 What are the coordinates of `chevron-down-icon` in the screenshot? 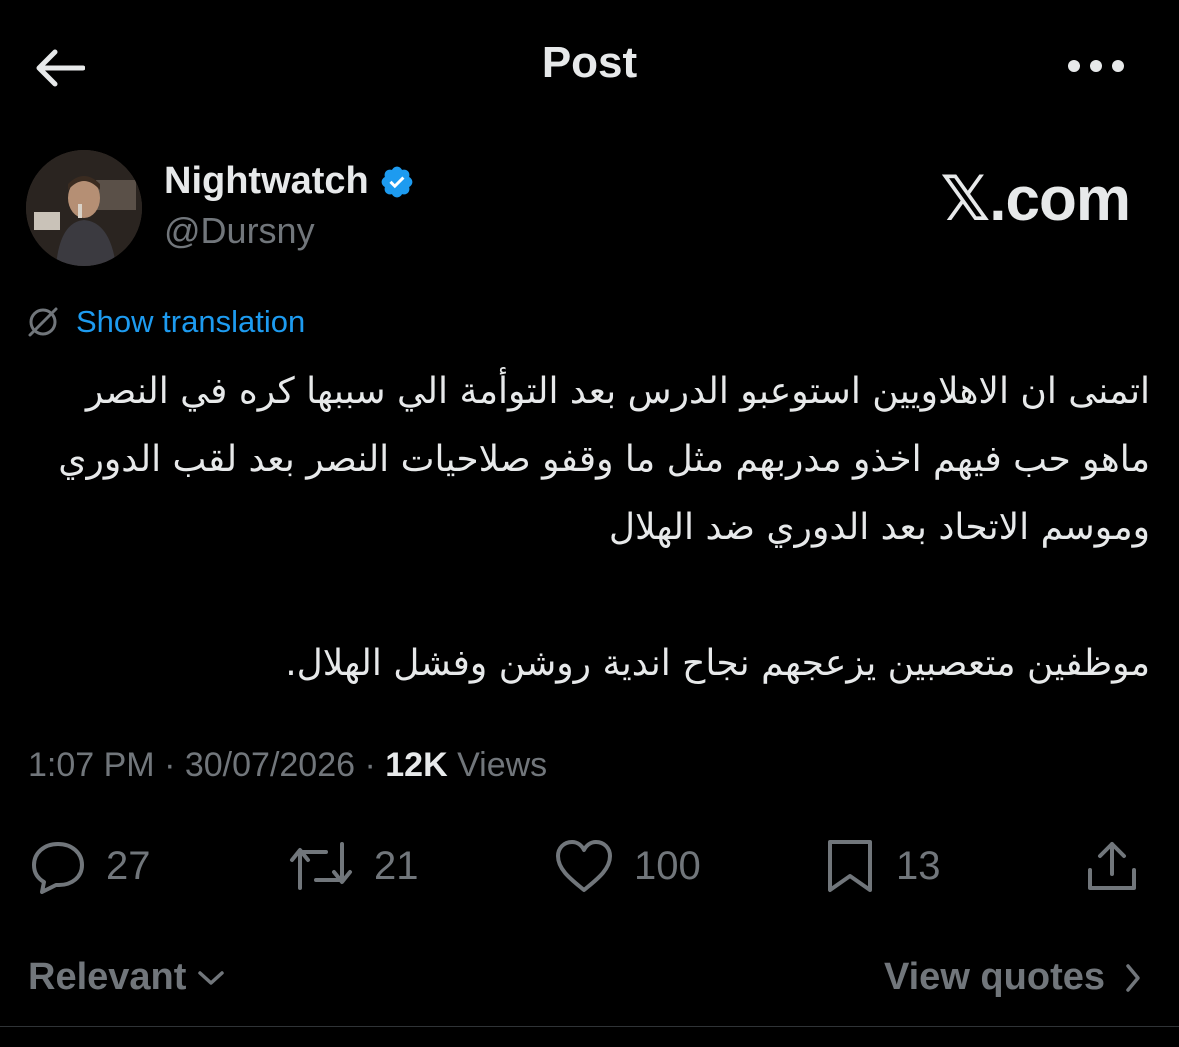 It's located at (211, 977).